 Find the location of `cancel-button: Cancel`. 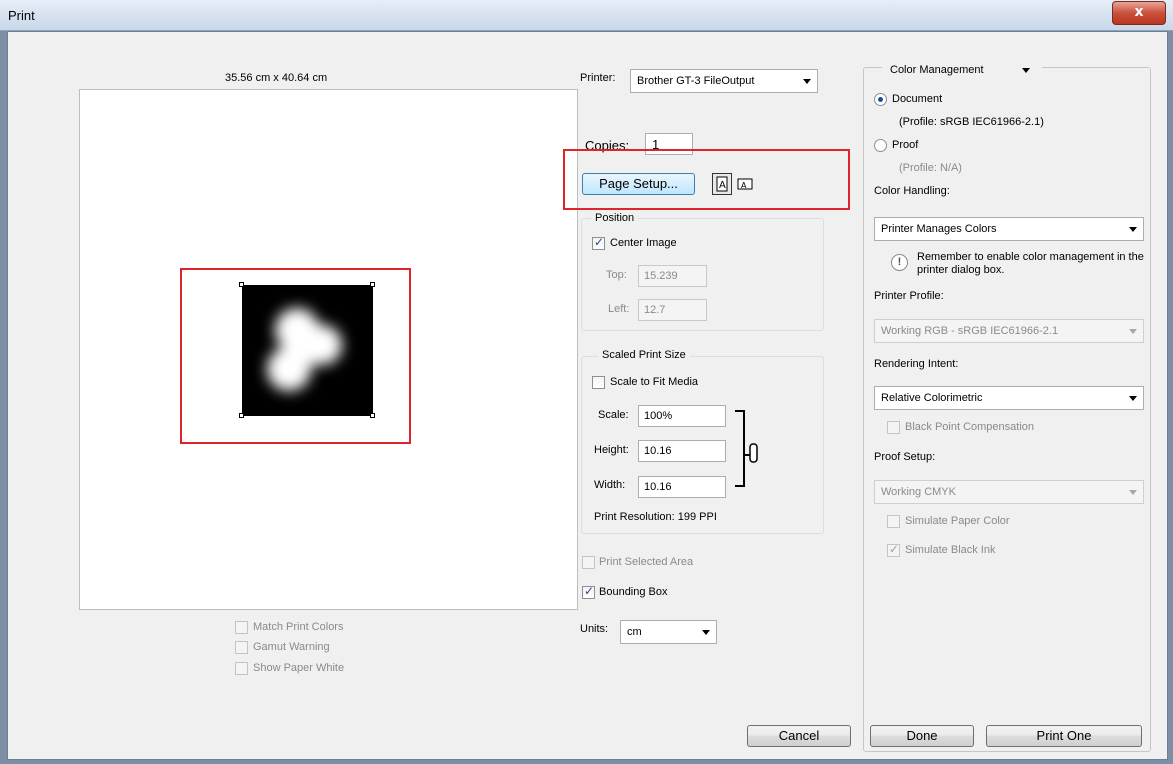

cancel-button: Cancel is located at coordinates (799, 736).